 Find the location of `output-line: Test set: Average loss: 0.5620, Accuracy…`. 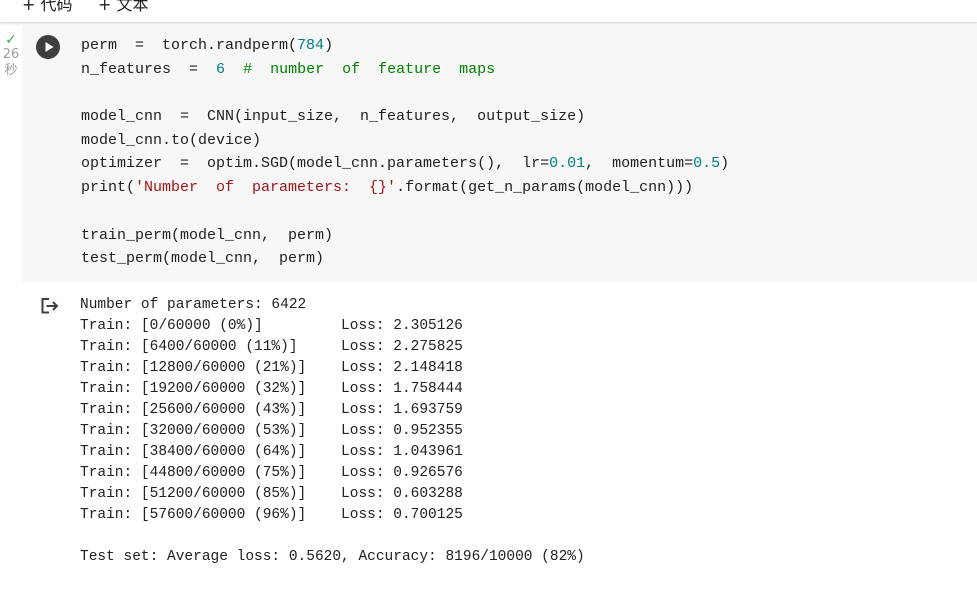

output-line: Test set: Average loss: 0.5620, Accuracy… is located at coordinates (332, 557).